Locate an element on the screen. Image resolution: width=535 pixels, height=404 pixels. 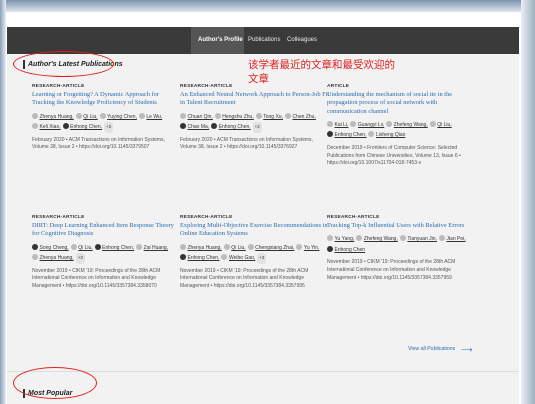
author-link: Jian Pei, is located at coordinates (452, 239).